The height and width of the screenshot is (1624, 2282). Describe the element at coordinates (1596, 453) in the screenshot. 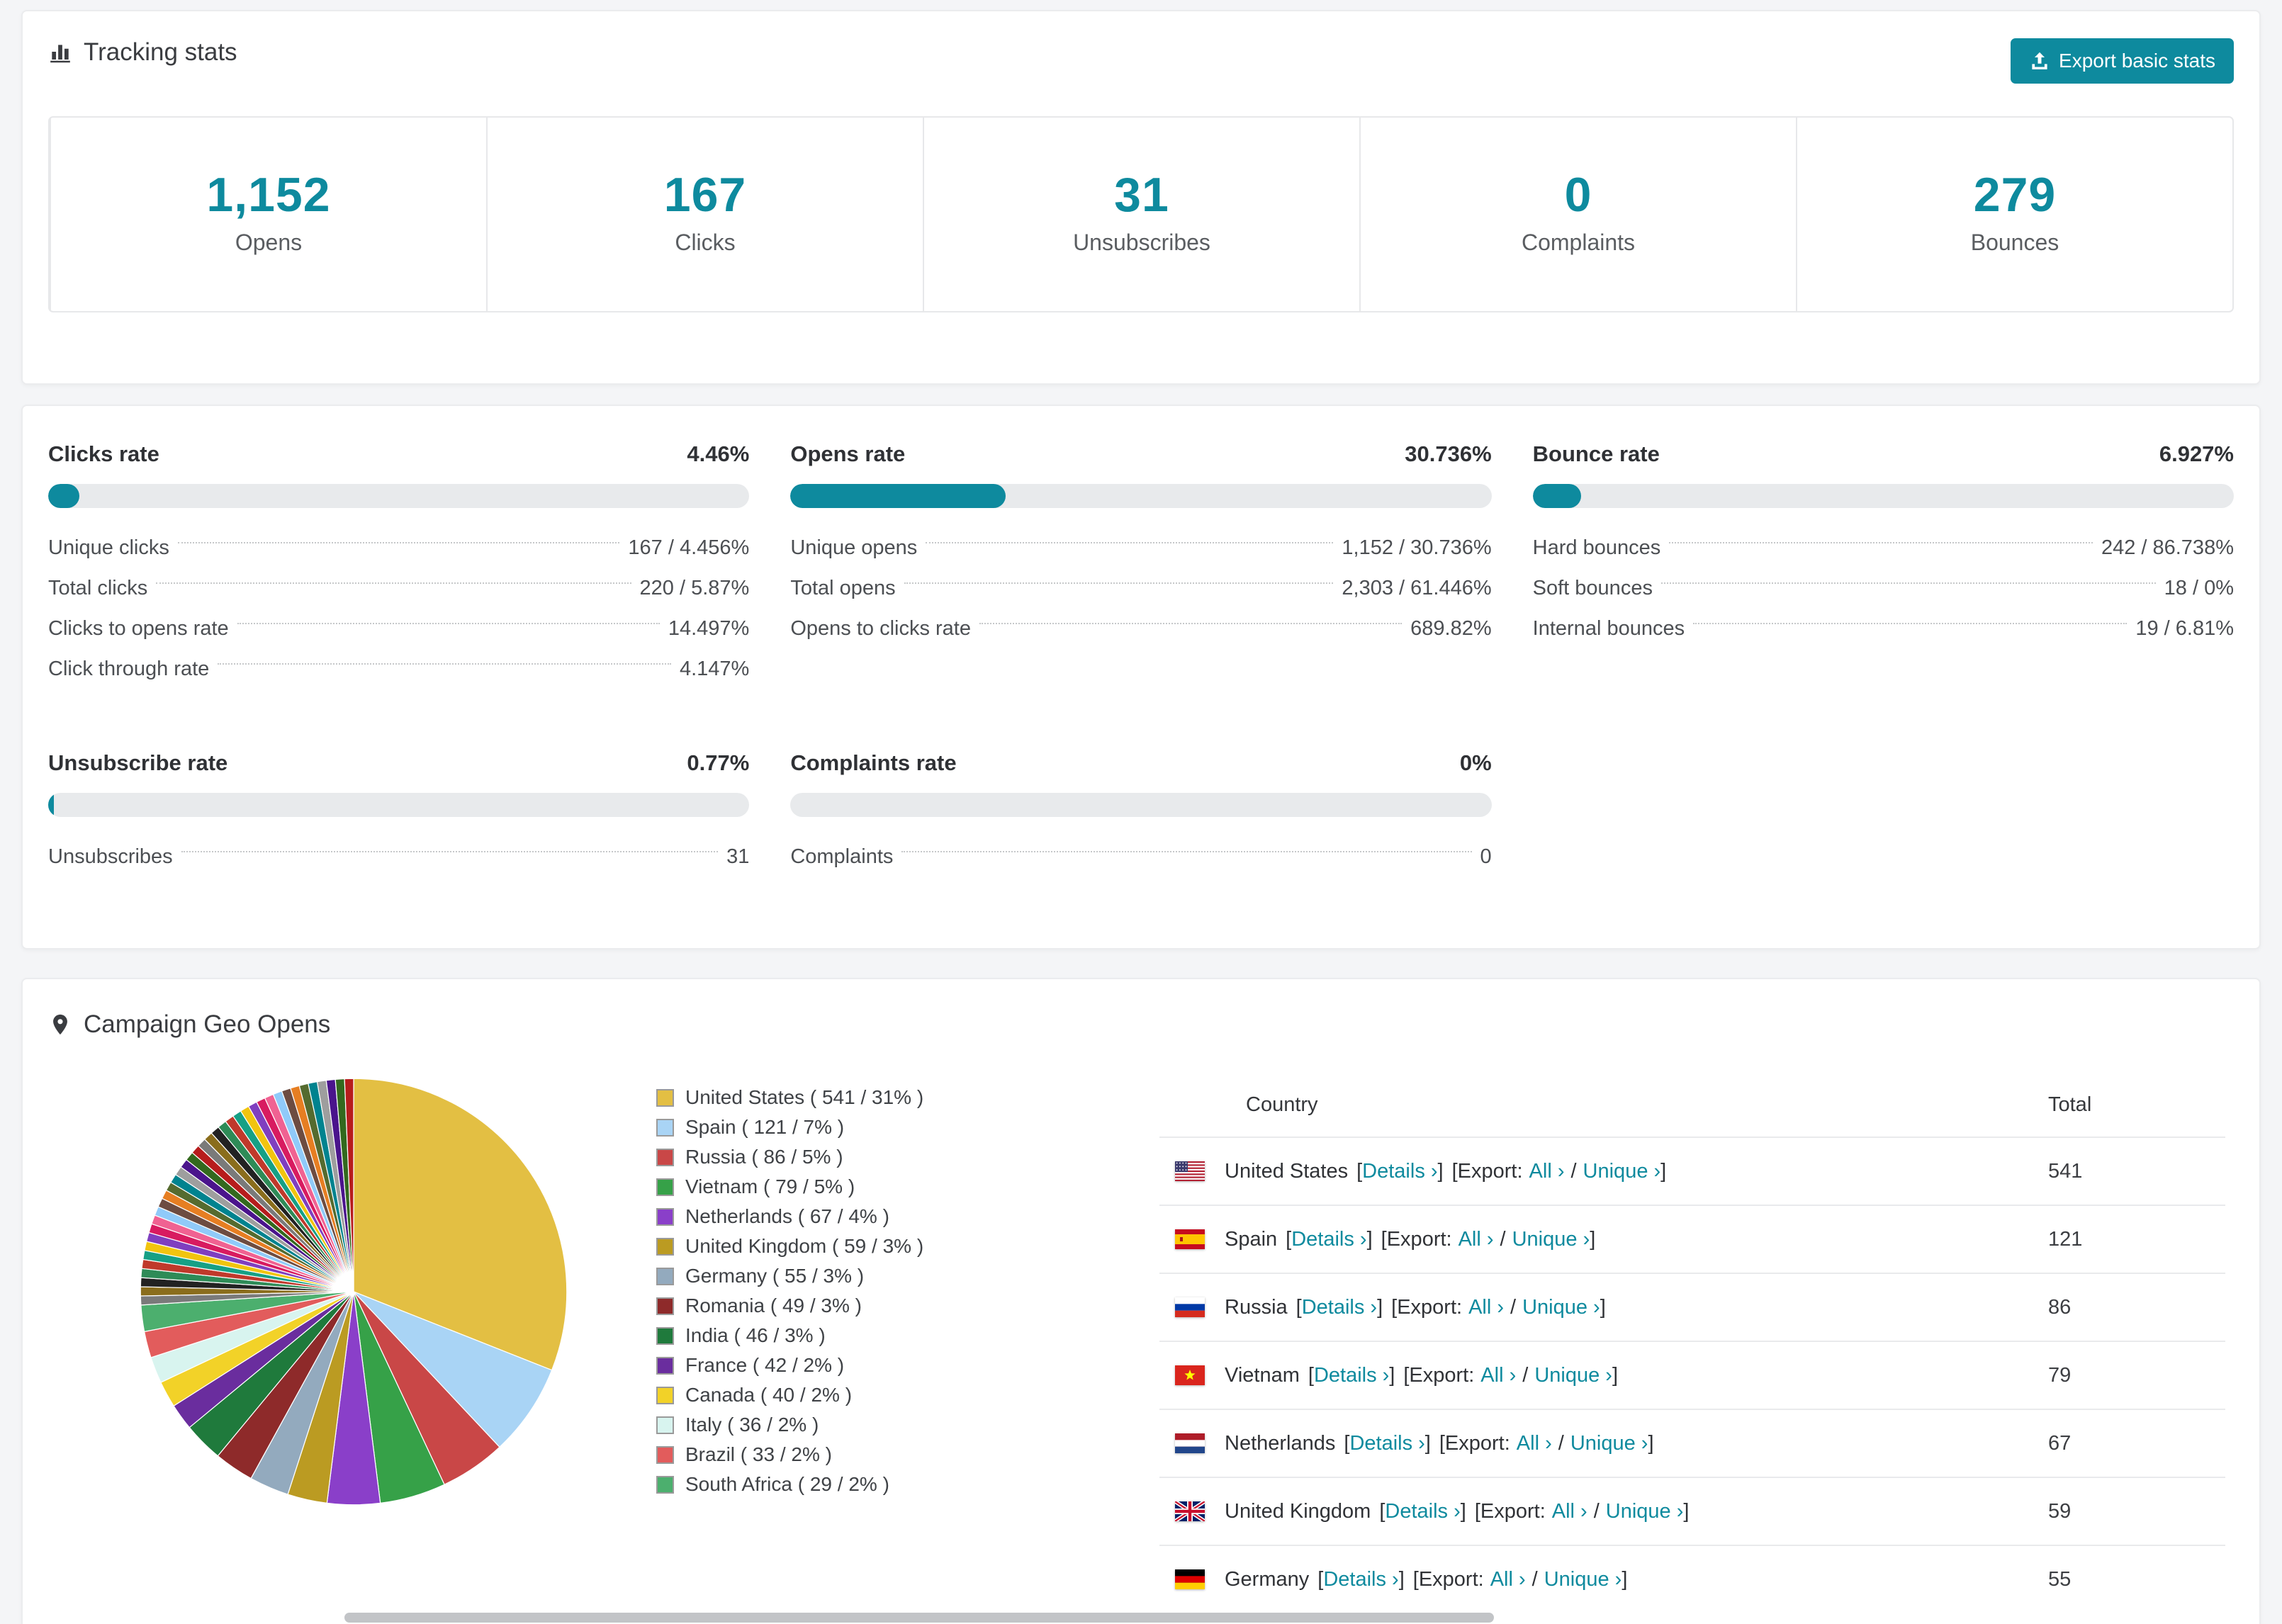

I see `rate-title: Bounce rate` at that location.